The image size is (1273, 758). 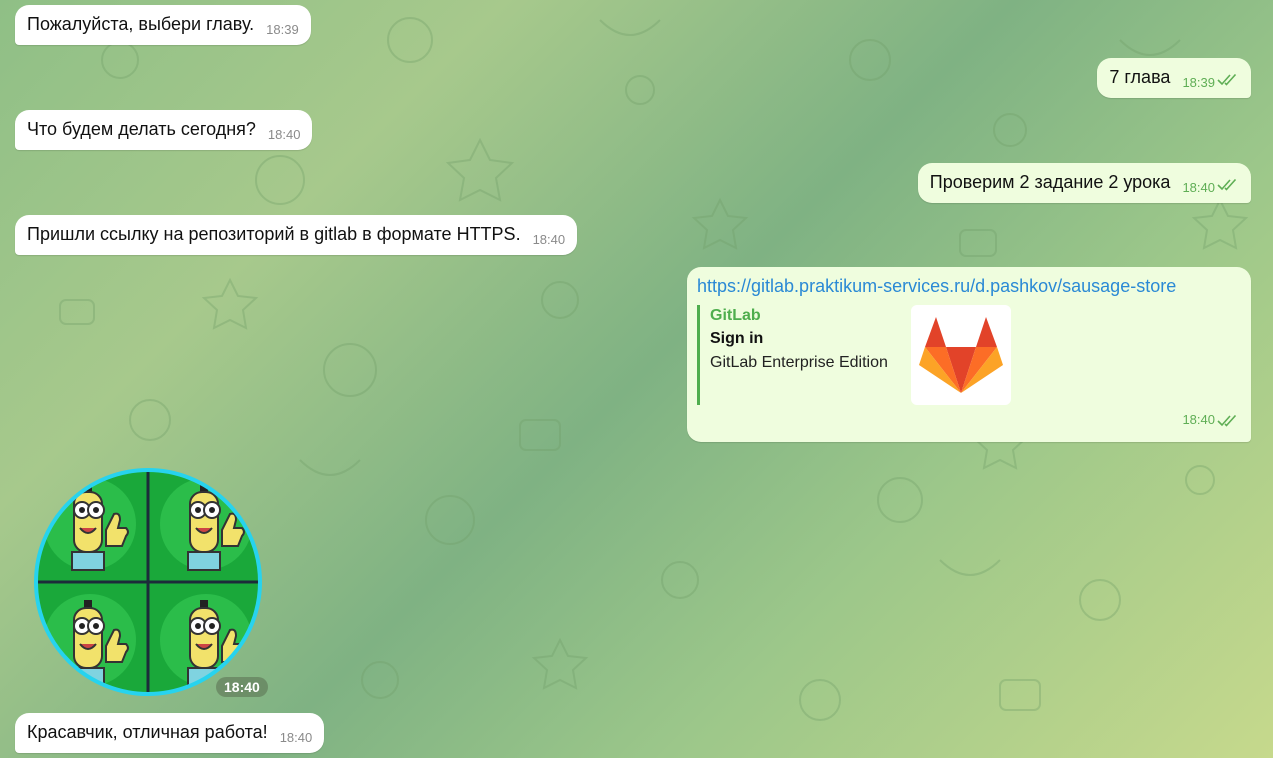 What do you see at coordinates (735, 315) in the screenshot?
I see `preview-site-name: GitLab` at bounding box center [735, 315].